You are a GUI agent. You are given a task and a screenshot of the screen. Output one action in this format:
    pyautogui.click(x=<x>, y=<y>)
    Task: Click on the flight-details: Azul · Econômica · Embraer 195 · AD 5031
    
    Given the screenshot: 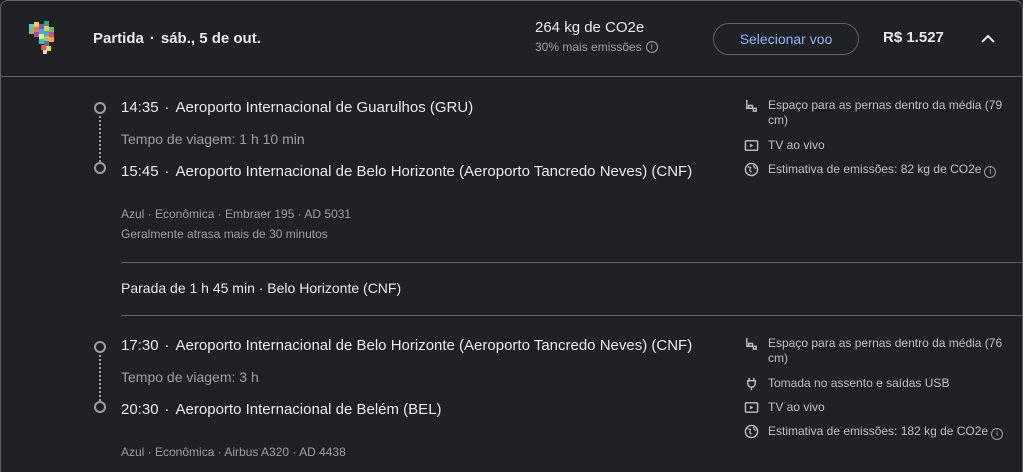 What is the action you would take?
    pyautogui.click(x=236, y=214)
    